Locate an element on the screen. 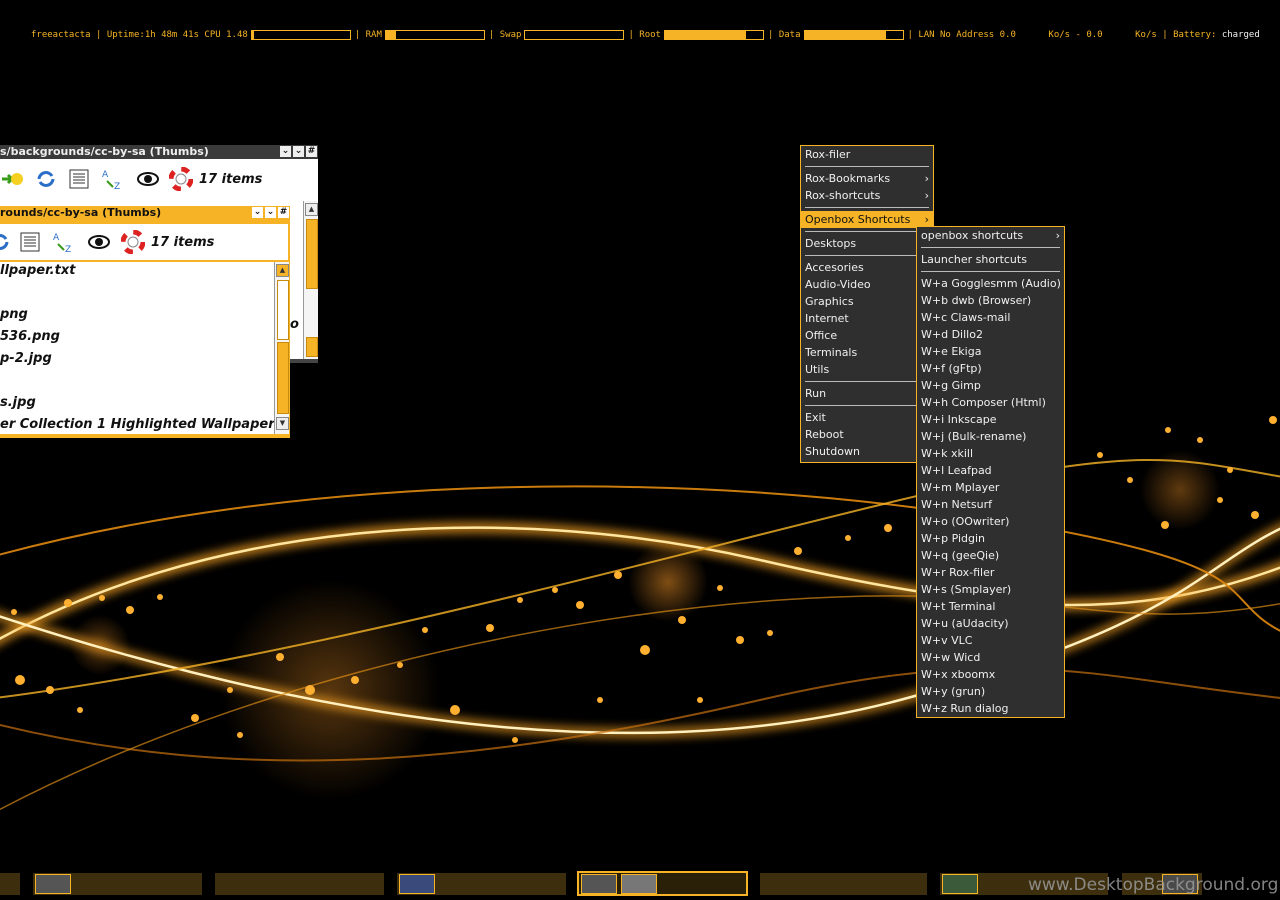 The width and height of the screenshot is (1280, 900). menu-item-accesories: Accesories is located at coordinates (867, 267).